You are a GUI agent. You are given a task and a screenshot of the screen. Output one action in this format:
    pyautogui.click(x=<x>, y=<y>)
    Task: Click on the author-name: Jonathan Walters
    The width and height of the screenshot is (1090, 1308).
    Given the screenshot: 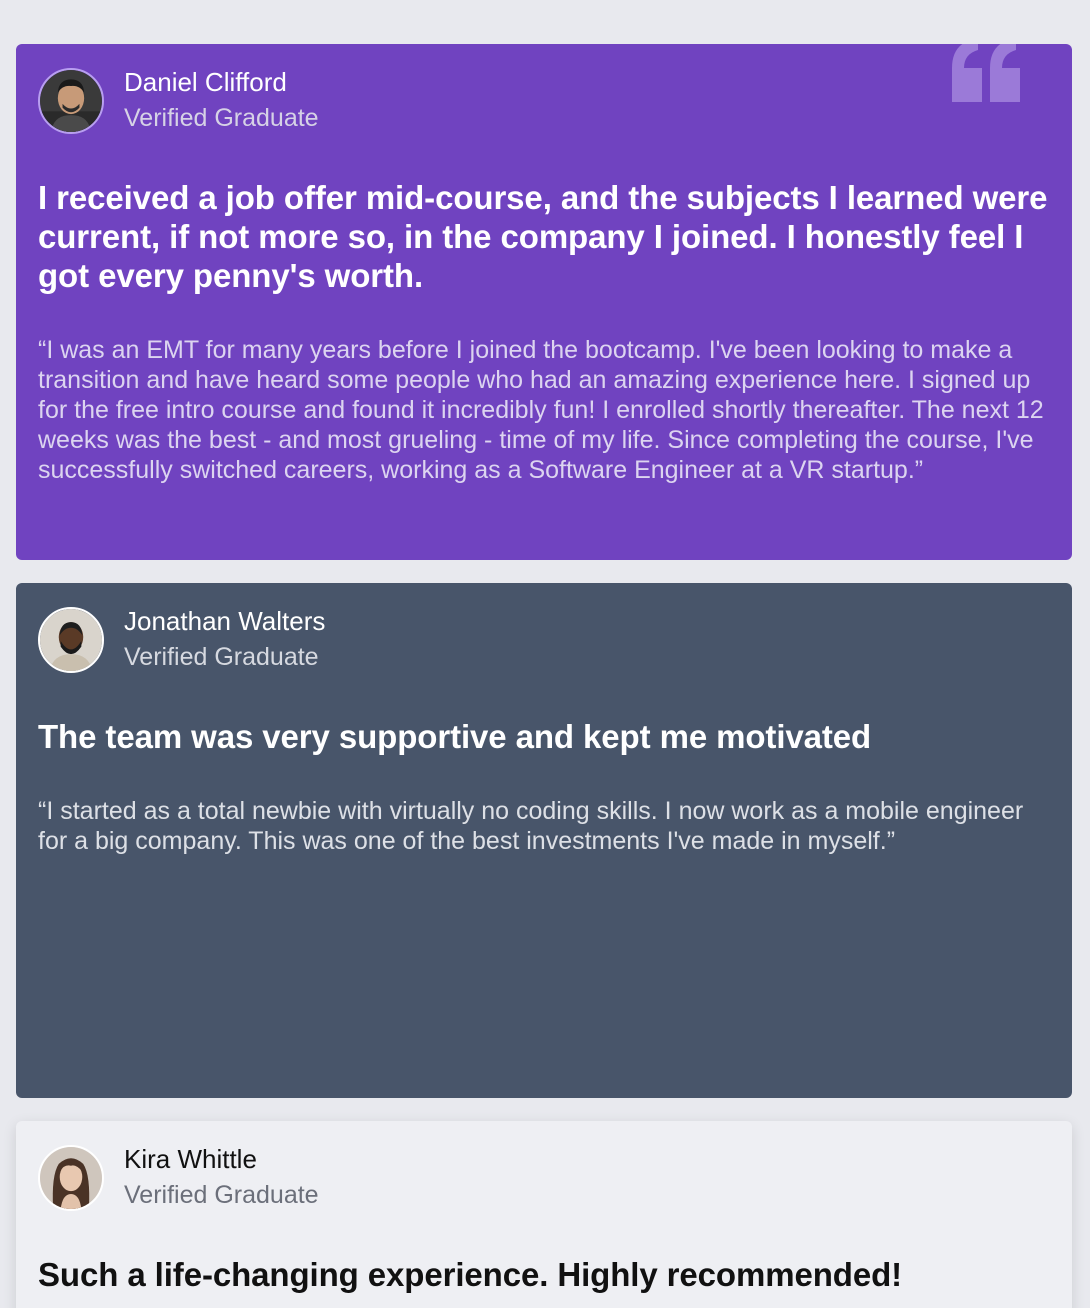 What is the action you would take?
    pyautogui.click(x=225, y=621)
    